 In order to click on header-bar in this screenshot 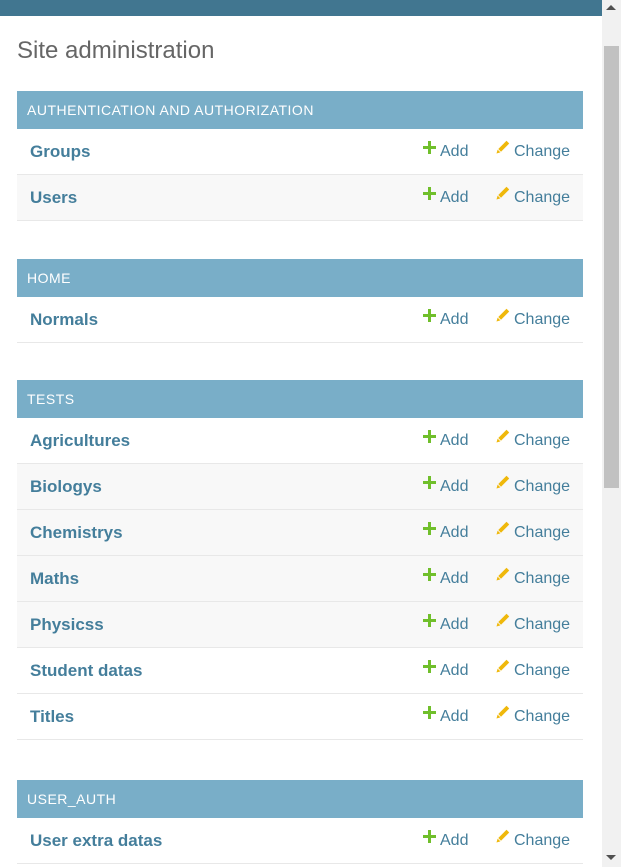, I will do `click(301, 8)`.